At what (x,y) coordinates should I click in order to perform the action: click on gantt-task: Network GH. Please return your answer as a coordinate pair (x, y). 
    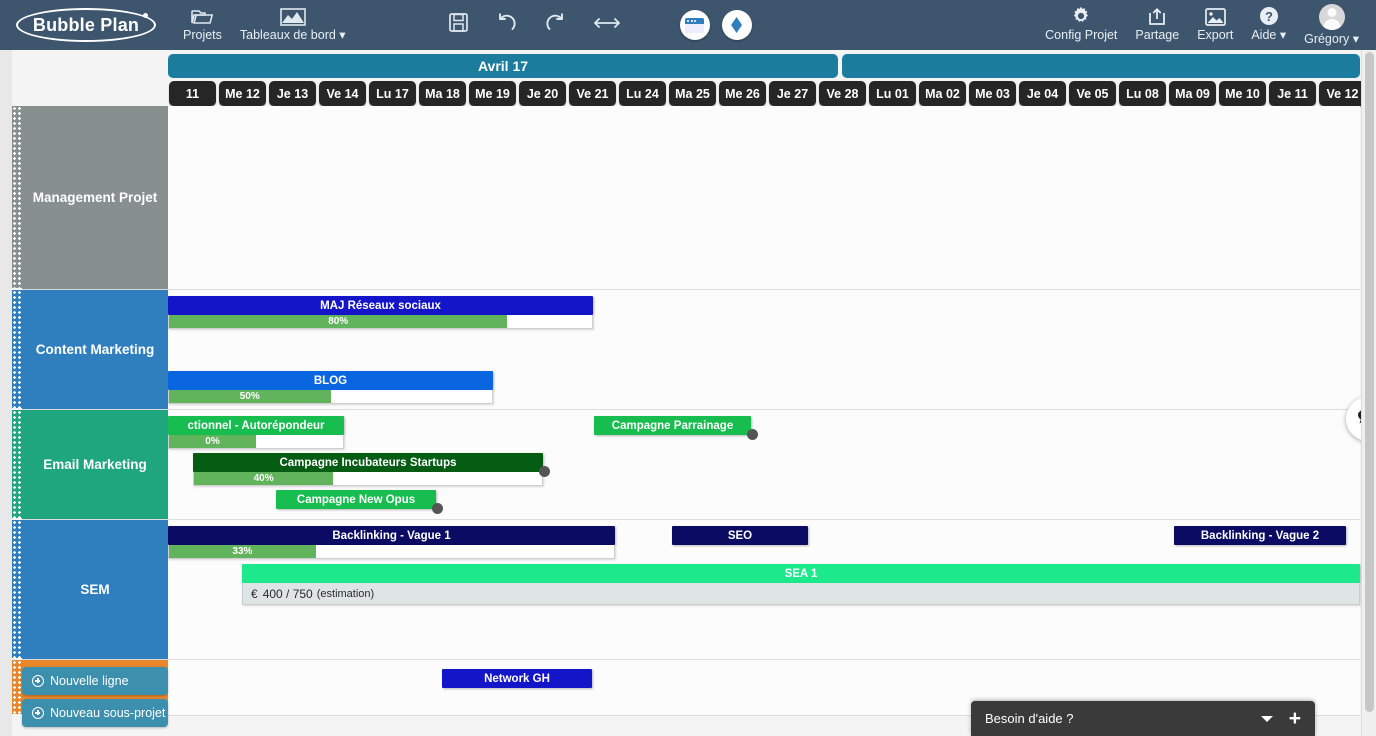
    Looking at the image, I should click on (517, 678).